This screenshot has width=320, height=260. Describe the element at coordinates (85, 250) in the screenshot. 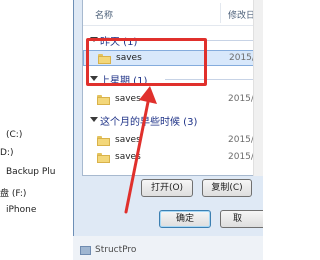

I see `structpro-icon` at that location.